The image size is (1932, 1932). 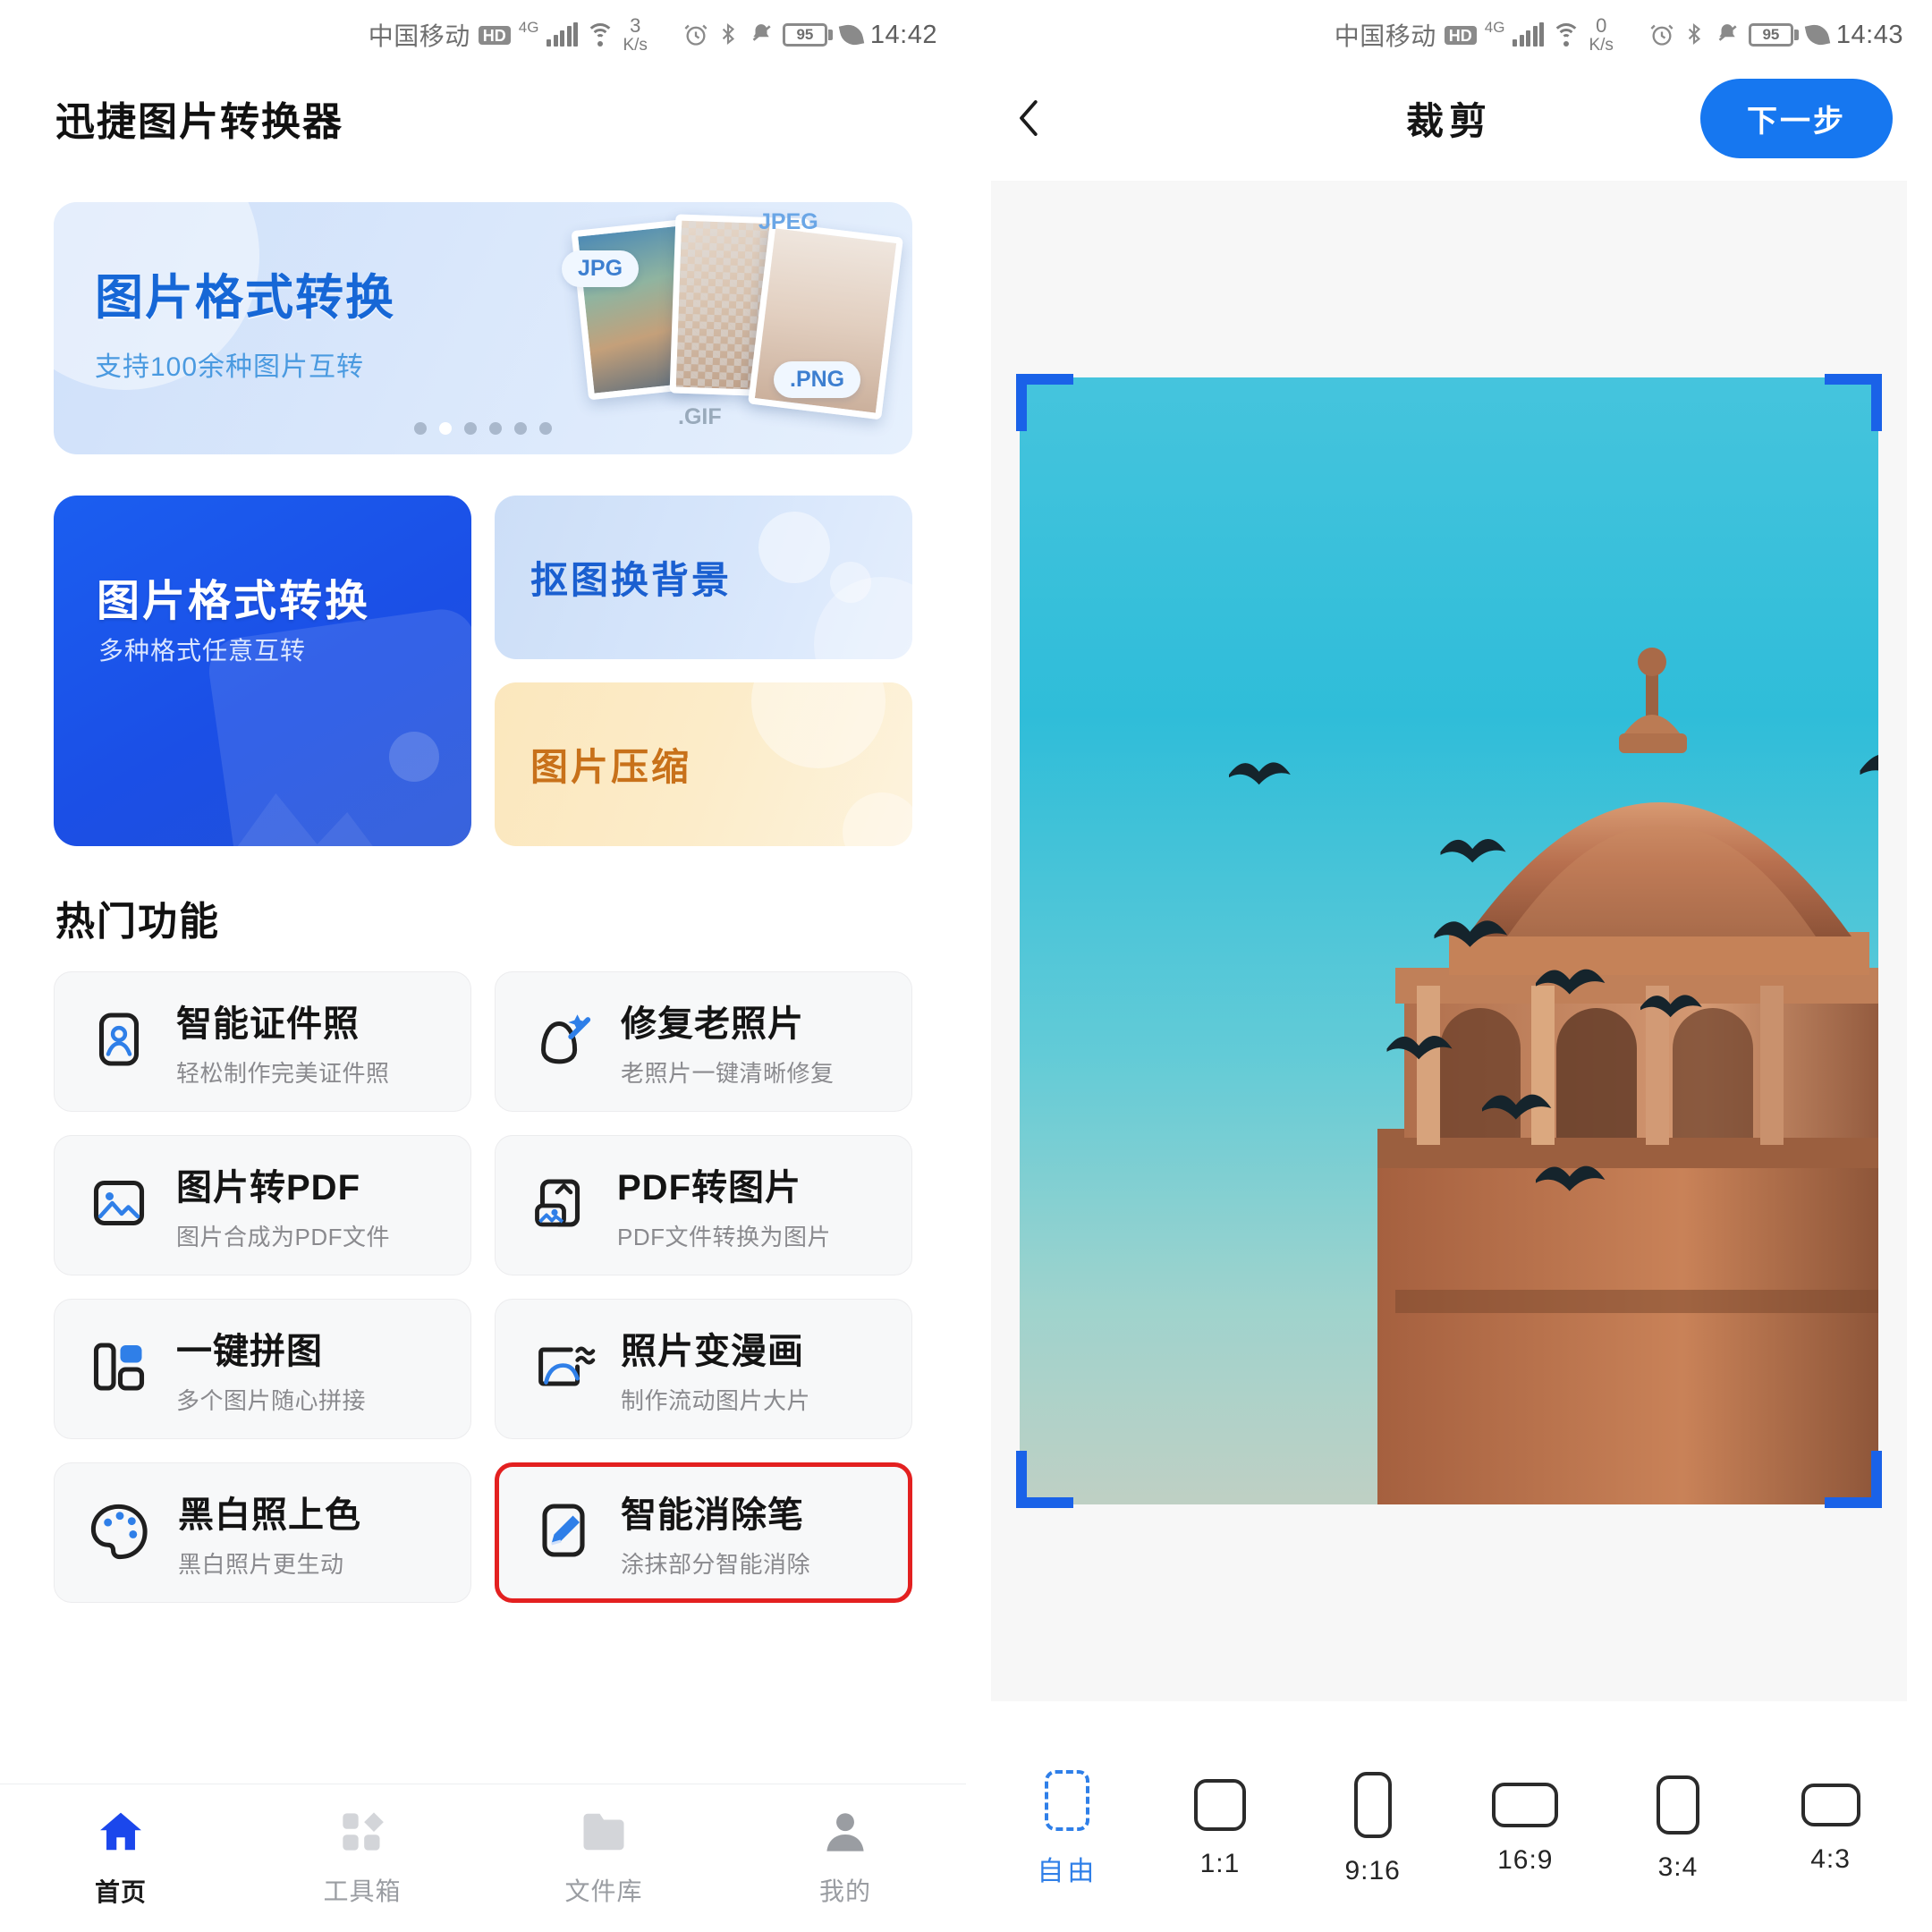 What do you see at coordinates (563, 1532) in the screenshot?
I see `eraser-pen-icon` at bounding box center [563, 1532].